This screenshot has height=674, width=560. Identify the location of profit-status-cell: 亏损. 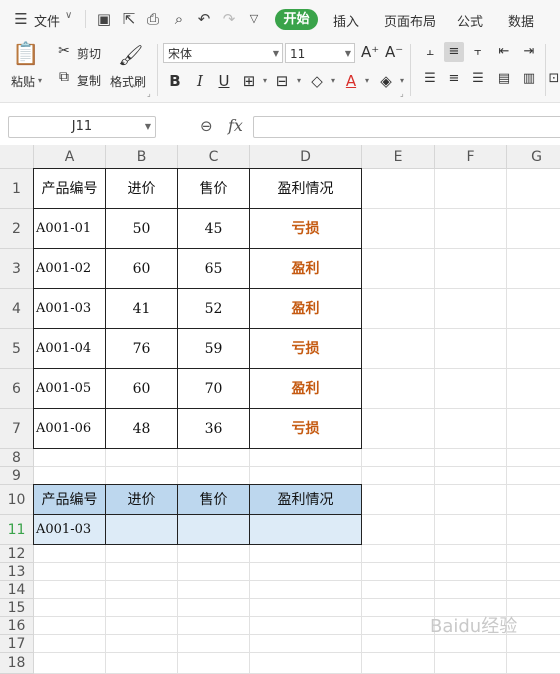
(306, 229).